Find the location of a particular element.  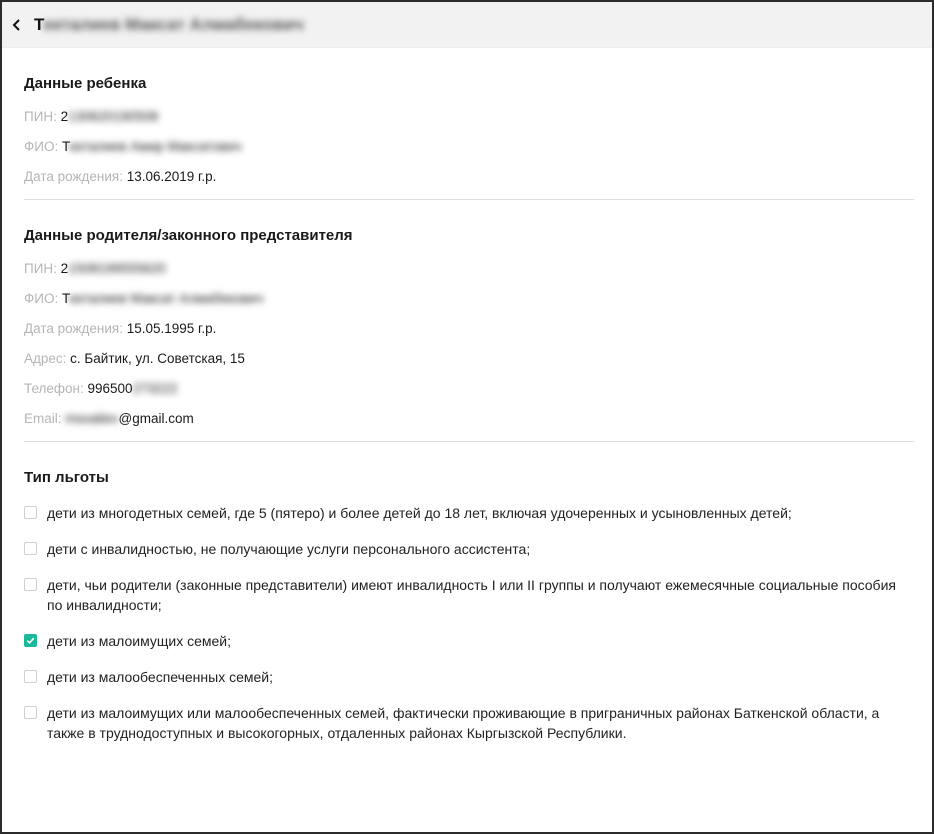

benefits-section-title: Тип льготы is located at coordinates (66, 477).